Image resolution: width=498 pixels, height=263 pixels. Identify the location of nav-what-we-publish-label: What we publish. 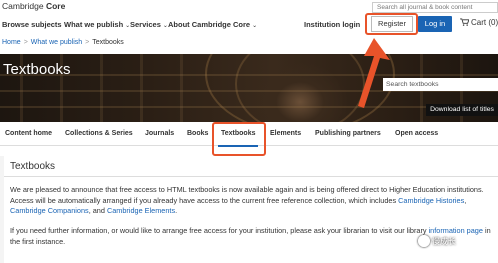
(94, 24).